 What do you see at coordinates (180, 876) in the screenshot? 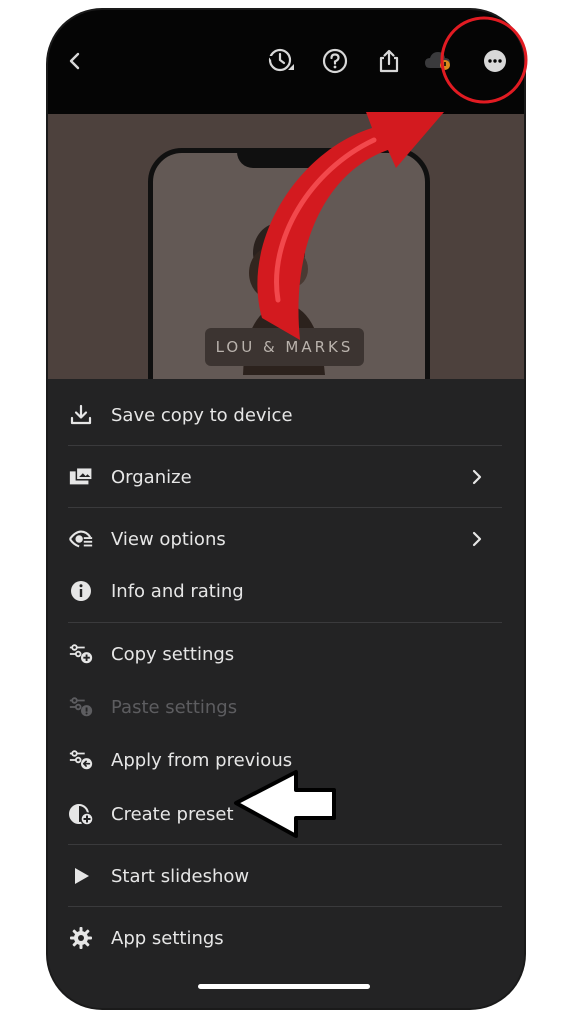
I see `menu-item-label: Start slideshow` at bounding box center [180, 876].